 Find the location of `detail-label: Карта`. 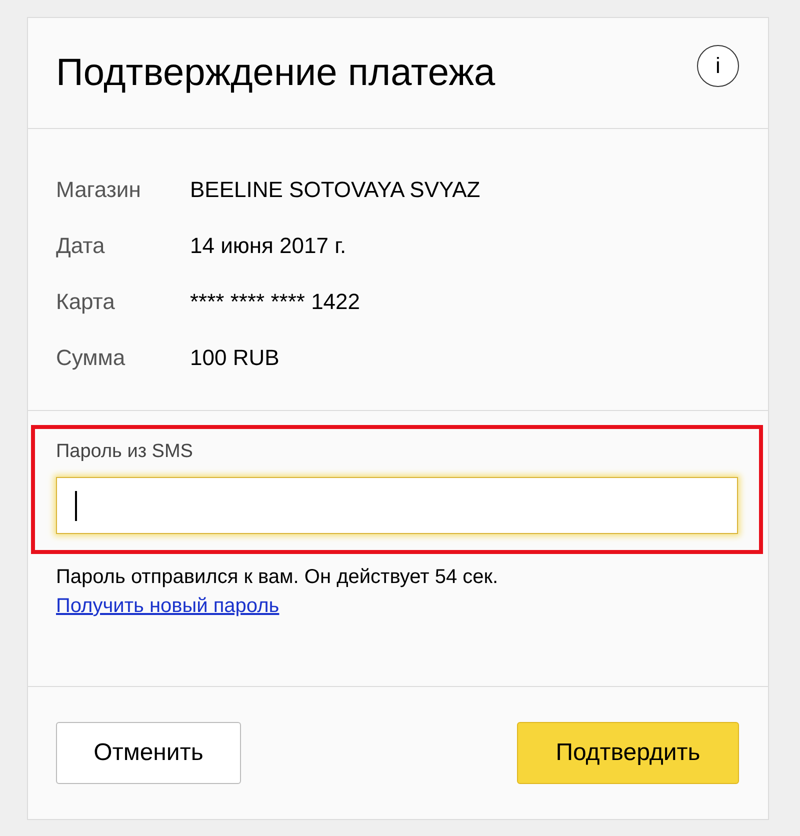

detail-label: Карта is located at coordinates (86, 302).